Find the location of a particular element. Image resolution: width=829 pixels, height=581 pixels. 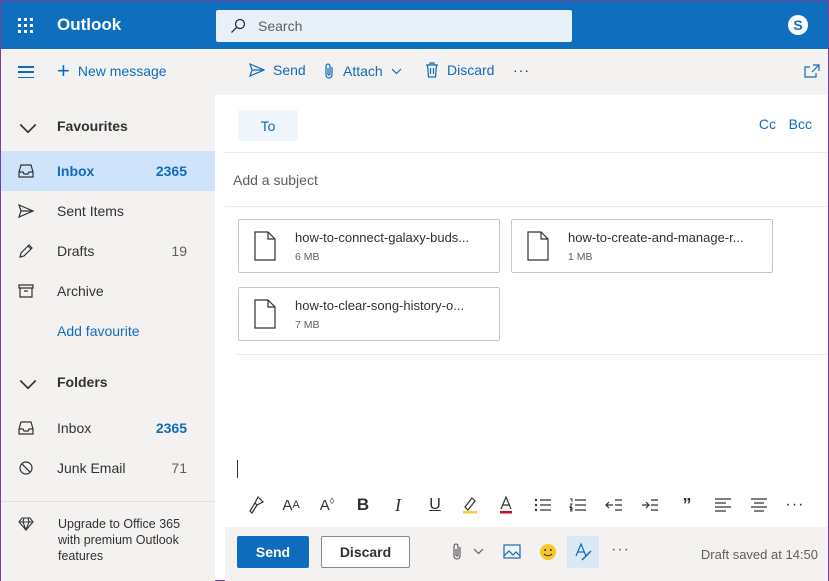

command-bar: + New message Send Attach Discard ··· is located at coordinates (414, 72).